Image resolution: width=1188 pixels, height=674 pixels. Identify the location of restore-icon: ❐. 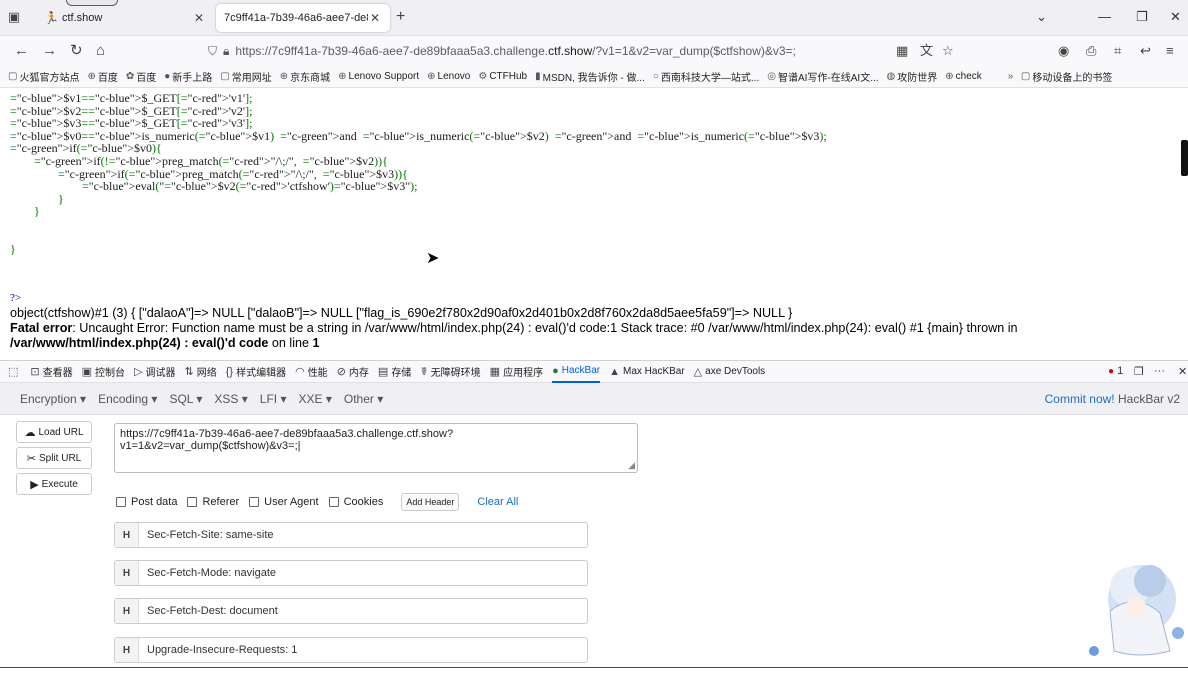
(1142, 17).